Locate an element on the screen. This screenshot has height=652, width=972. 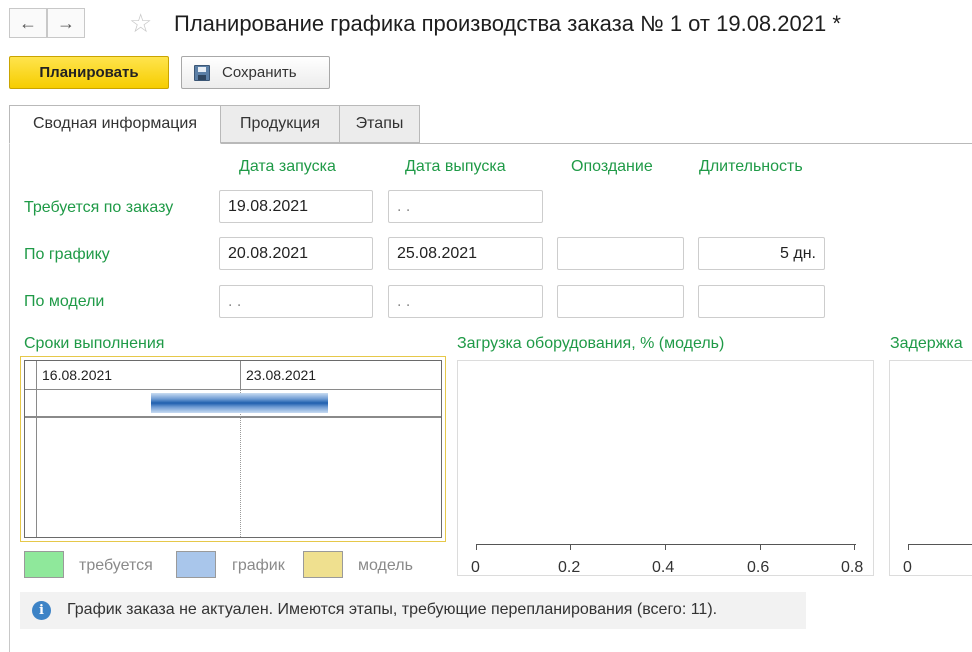
model-start-field: . . is located at coordinates (296, 301).